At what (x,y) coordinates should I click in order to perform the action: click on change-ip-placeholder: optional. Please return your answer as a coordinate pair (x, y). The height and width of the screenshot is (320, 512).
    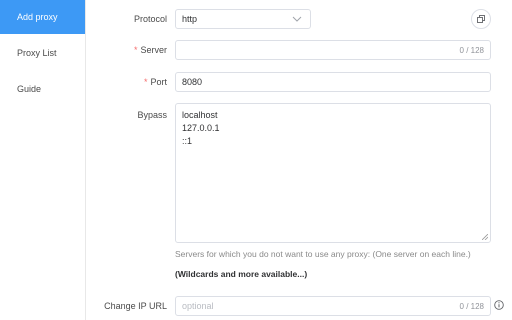
    Looking at the image, I should click on (198, 306).